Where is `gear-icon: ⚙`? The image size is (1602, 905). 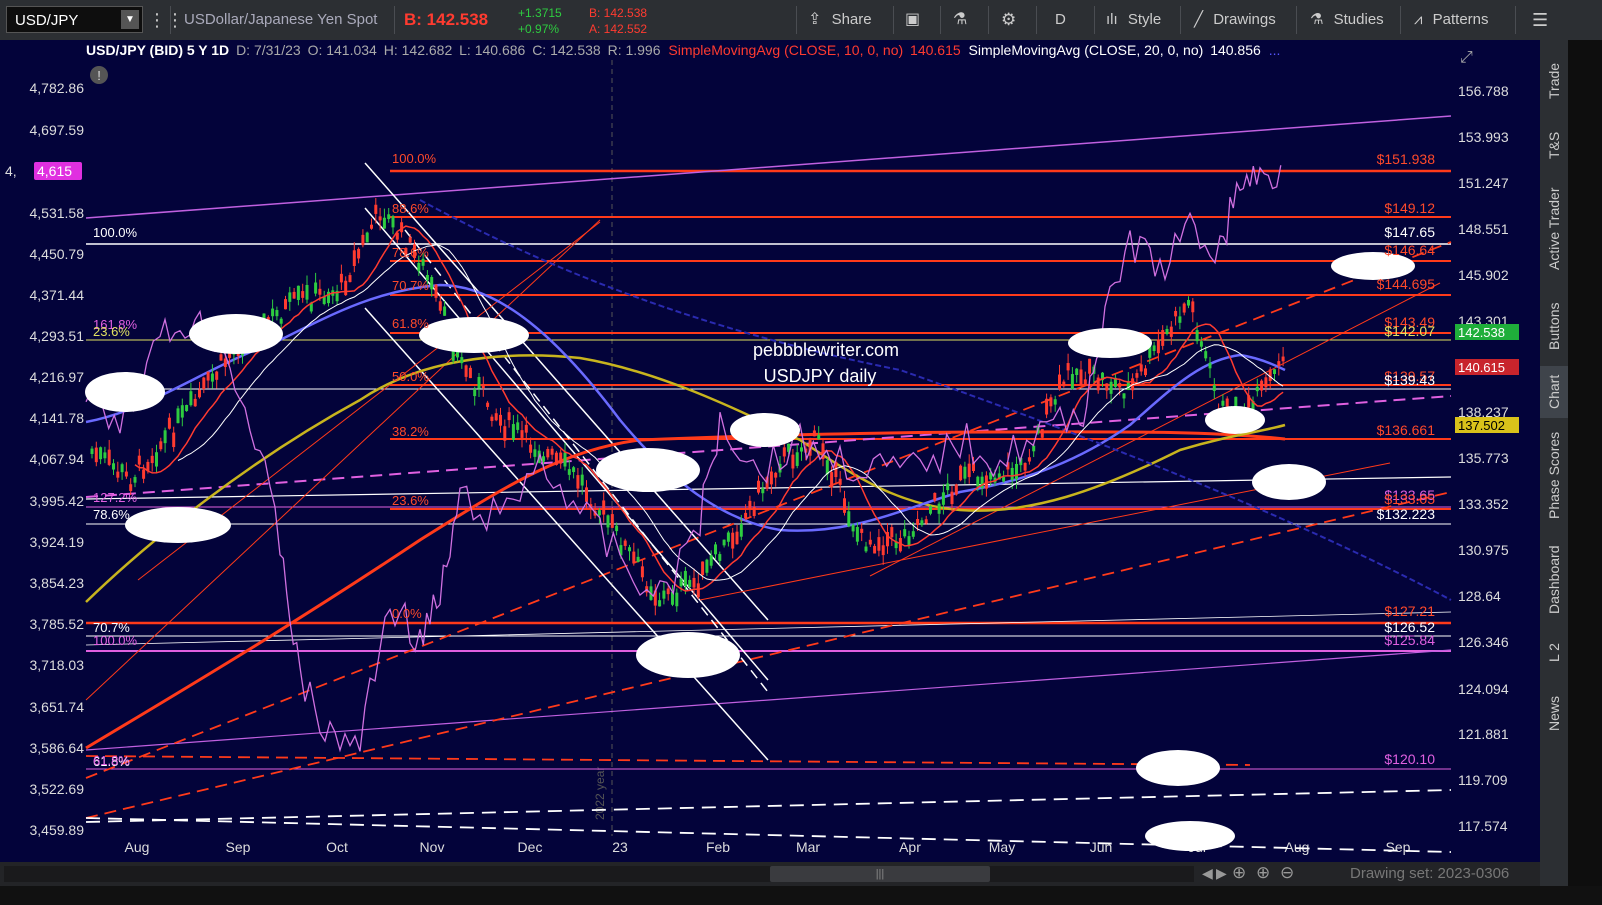
gear-icon: ⚙ is located at coordinates (1008, 20).